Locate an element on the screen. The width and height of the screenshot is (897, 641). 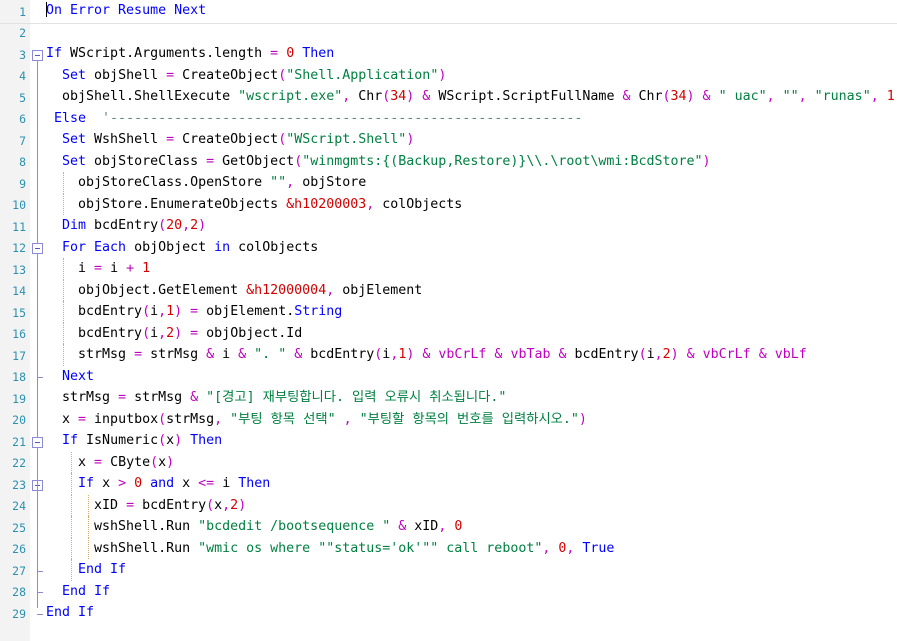
code-token-pln: WScript.ScriptFullName is located at coordinates (530, 96).